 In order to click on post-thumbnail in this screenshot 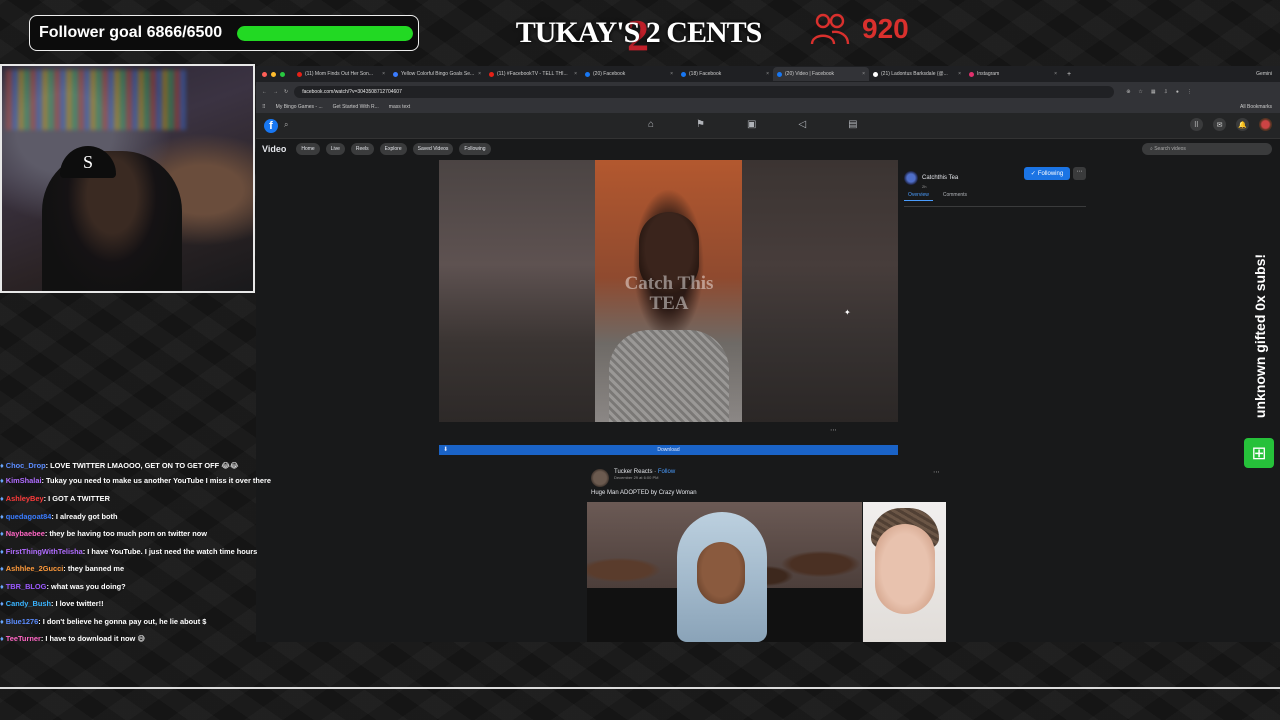, I will do `click(724, 572)`.